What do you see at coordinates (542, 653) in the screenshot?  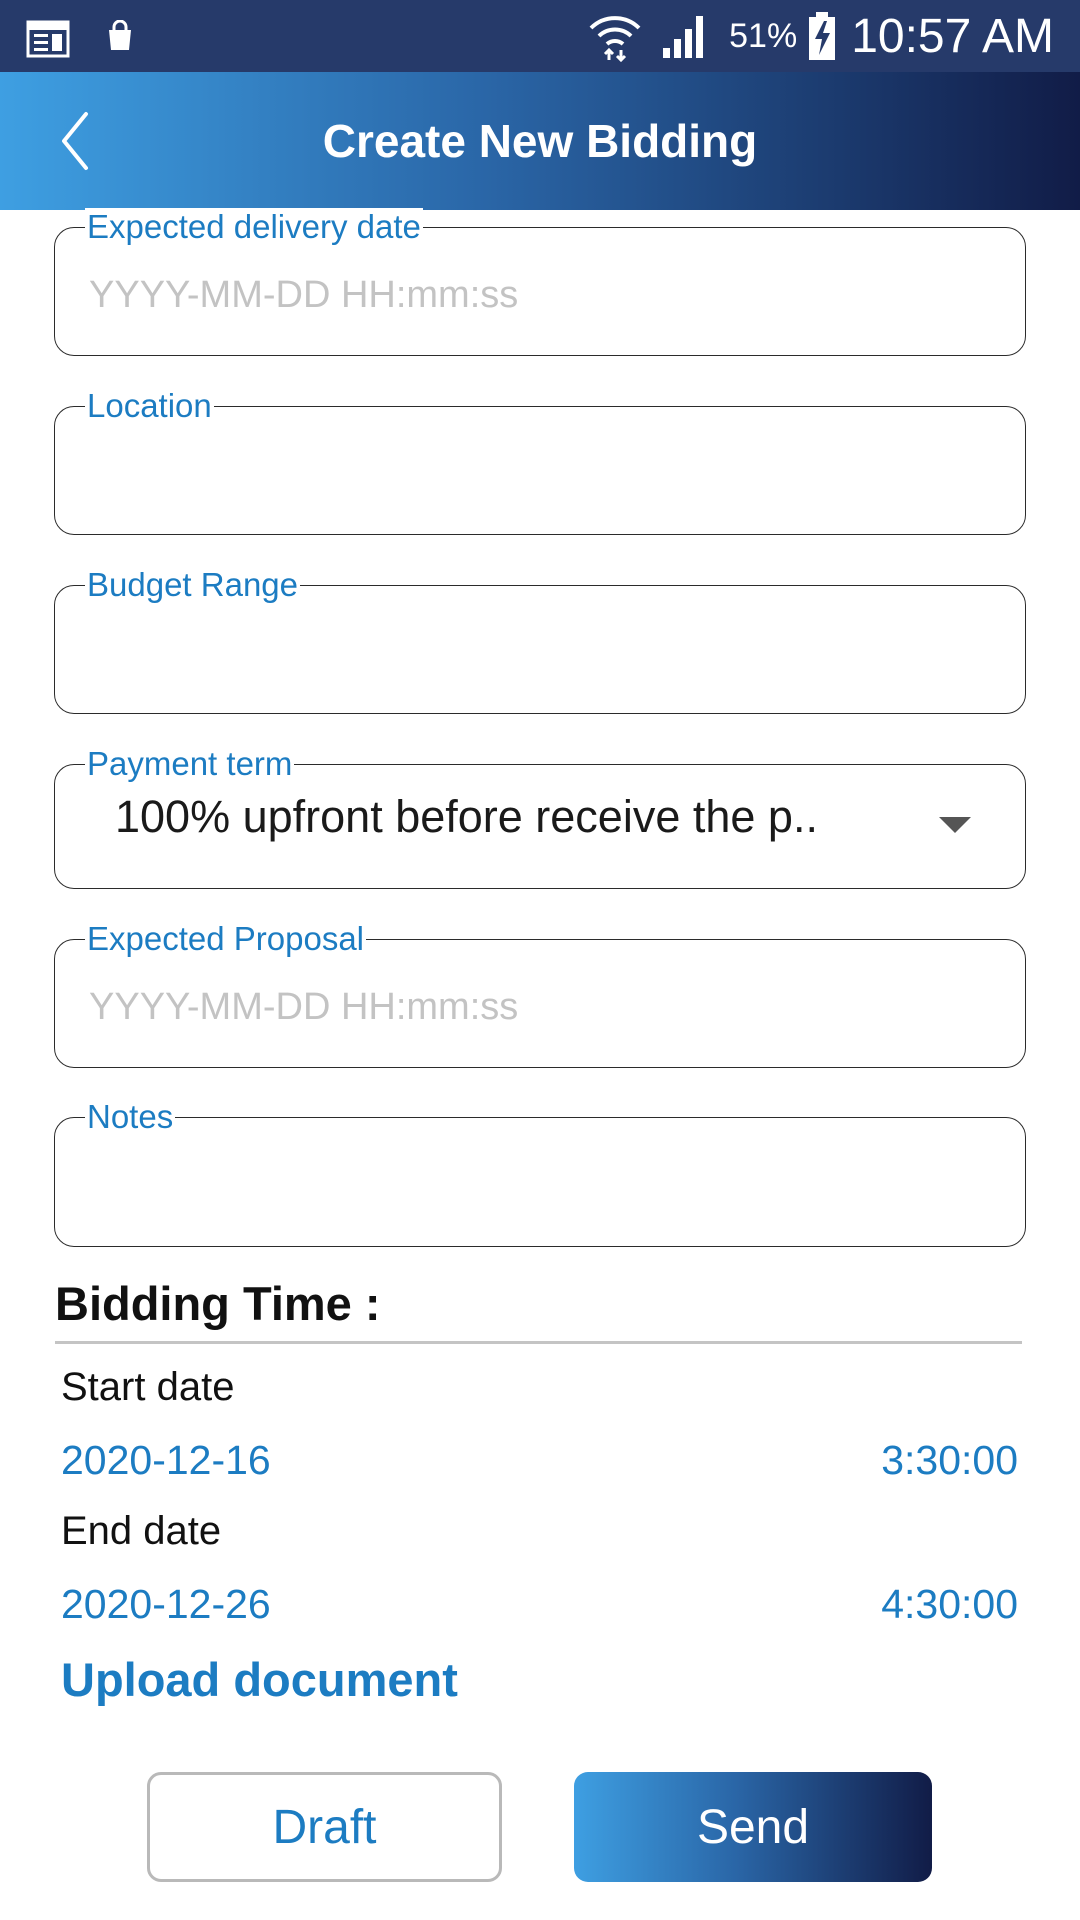 I see `budget-range-input` at bounding box center [542, 653].